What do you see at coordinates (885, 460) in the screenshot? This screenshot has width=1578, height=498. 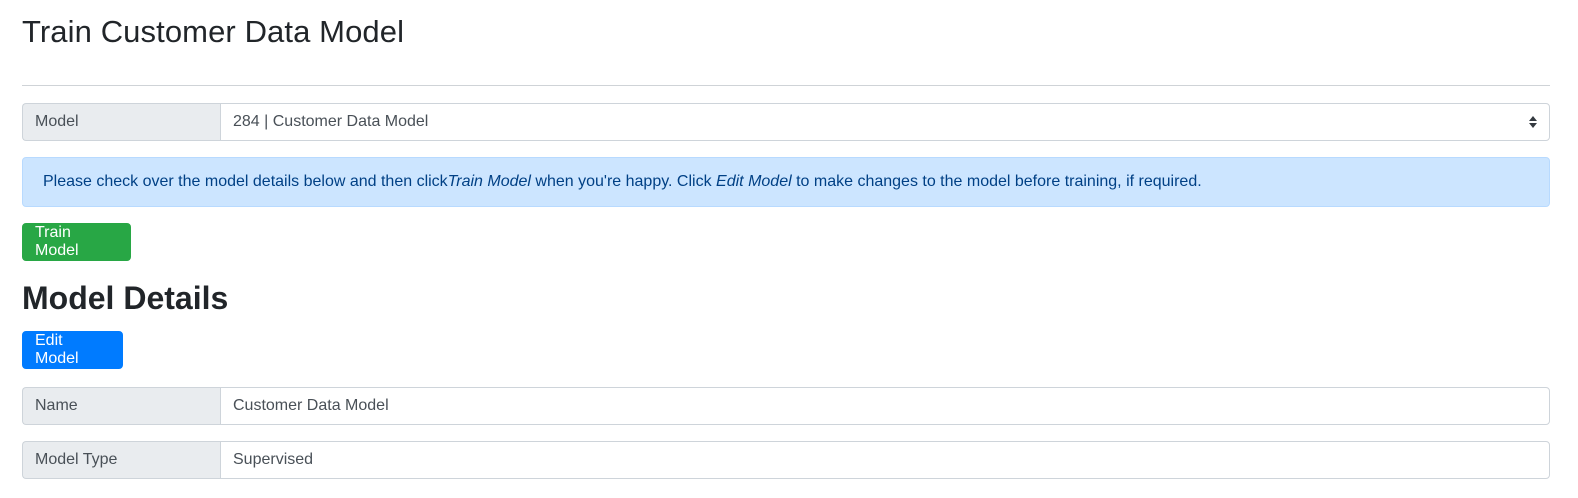 I see `model-type-field: Supervised` at bounding box center [885, 460].